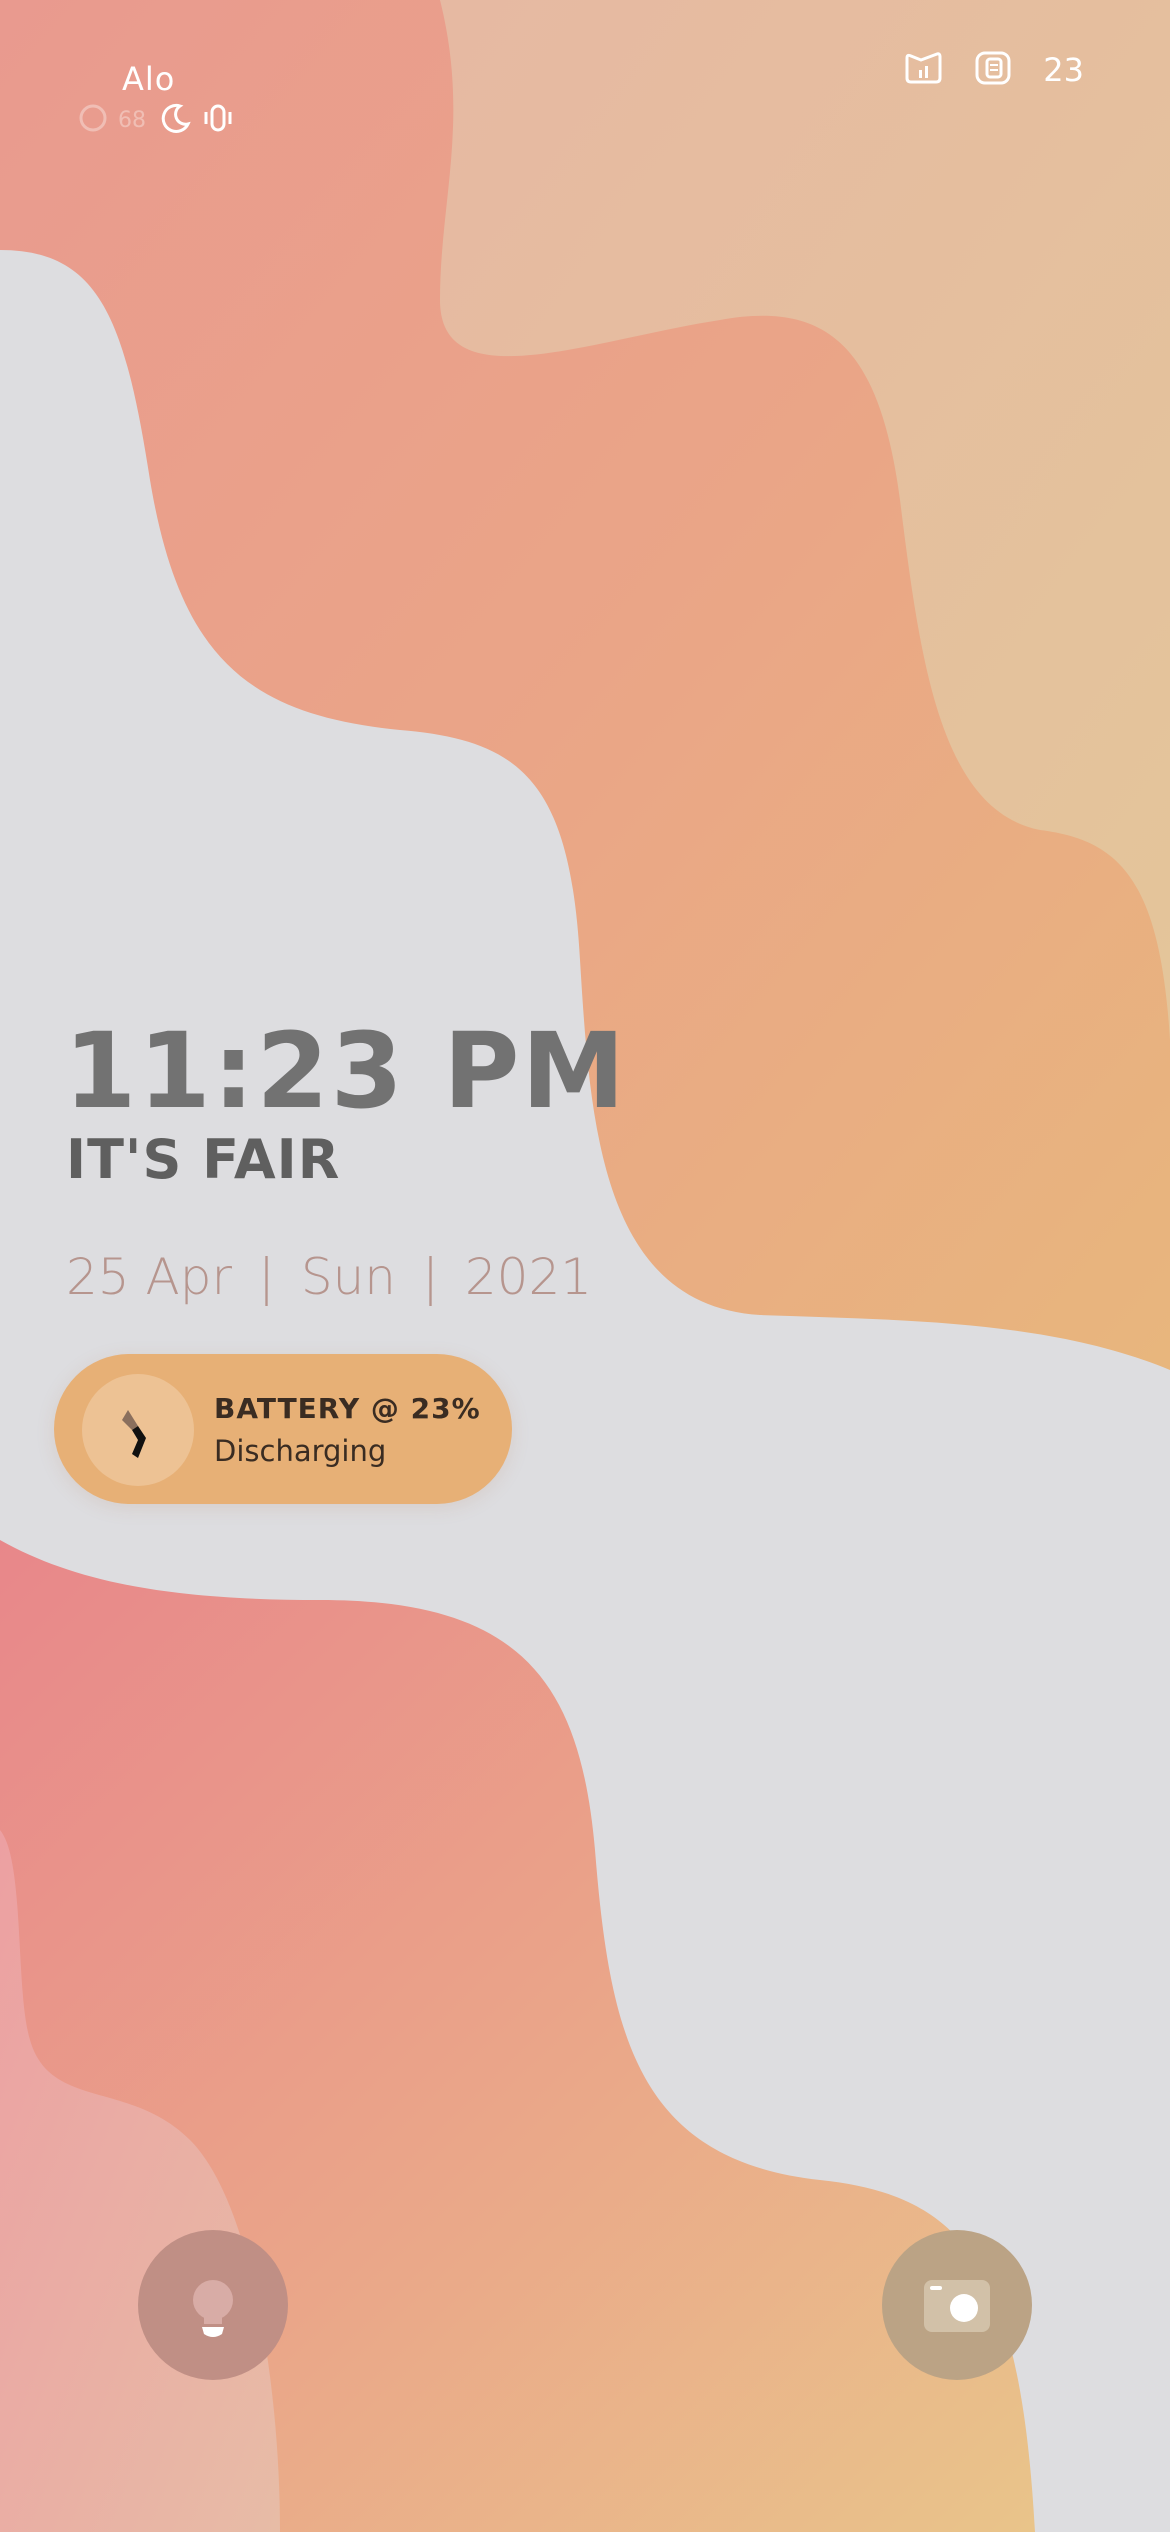 This screenshot has height=2532, width=1170. I want to click on svg-text: 68, so click(132, 120).